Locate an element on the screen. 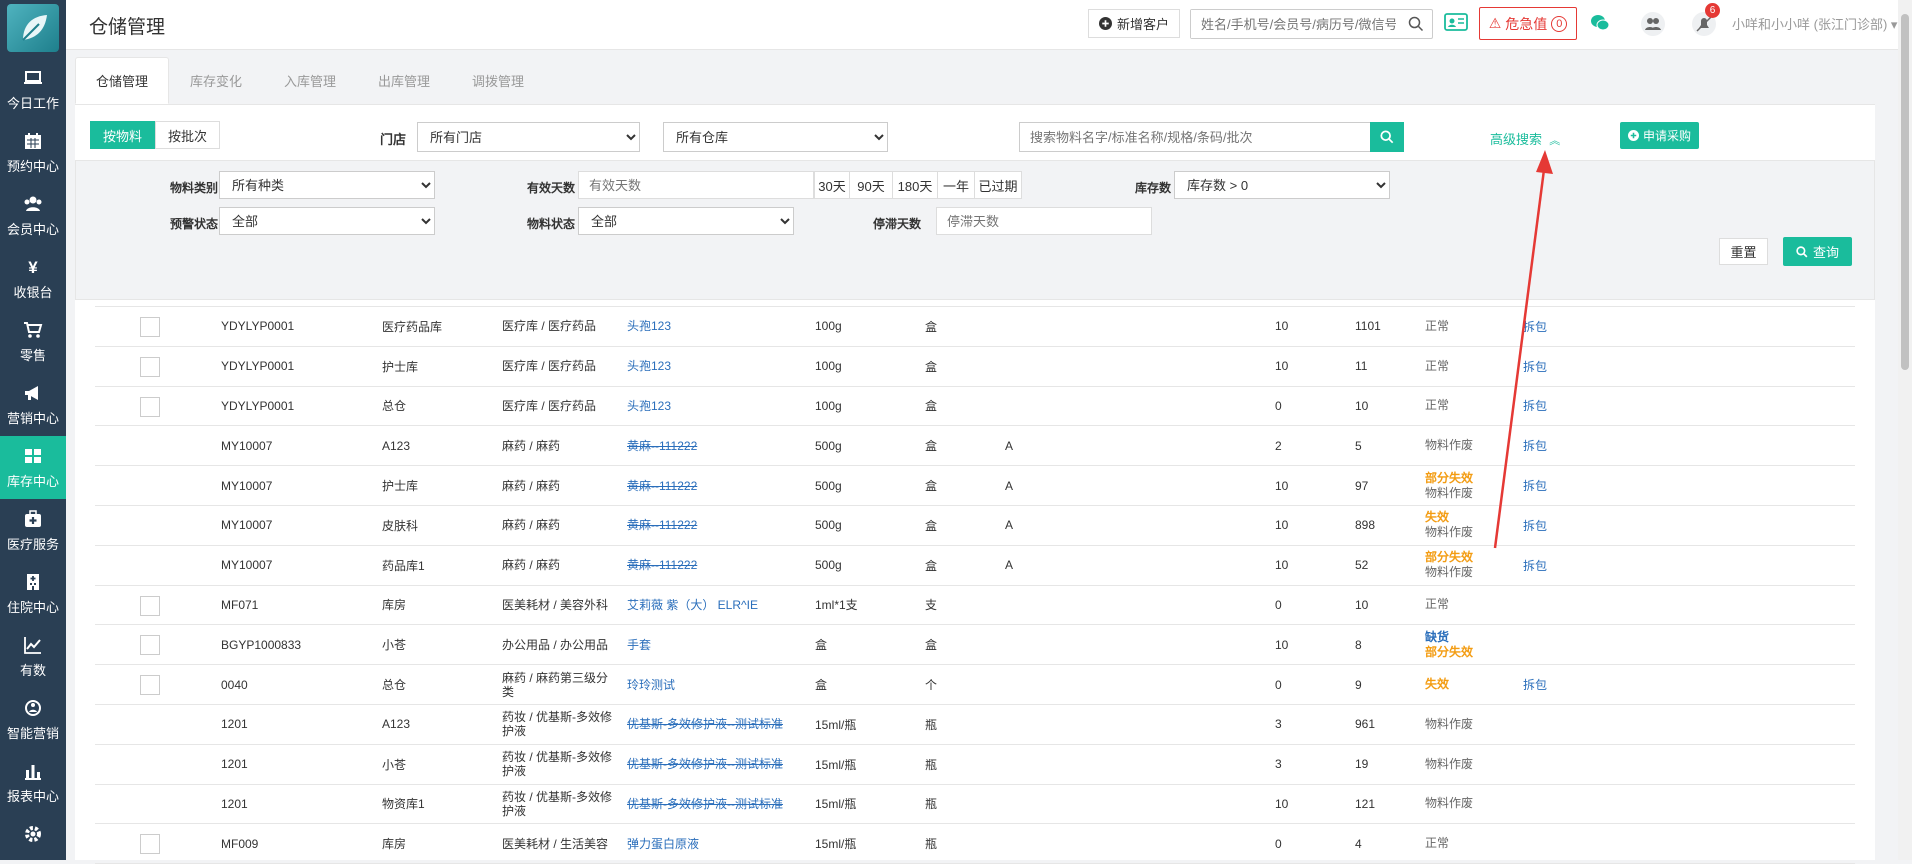  critical-value-button: ⚠ 危急值 0 is located at coordinates (1528, 23).